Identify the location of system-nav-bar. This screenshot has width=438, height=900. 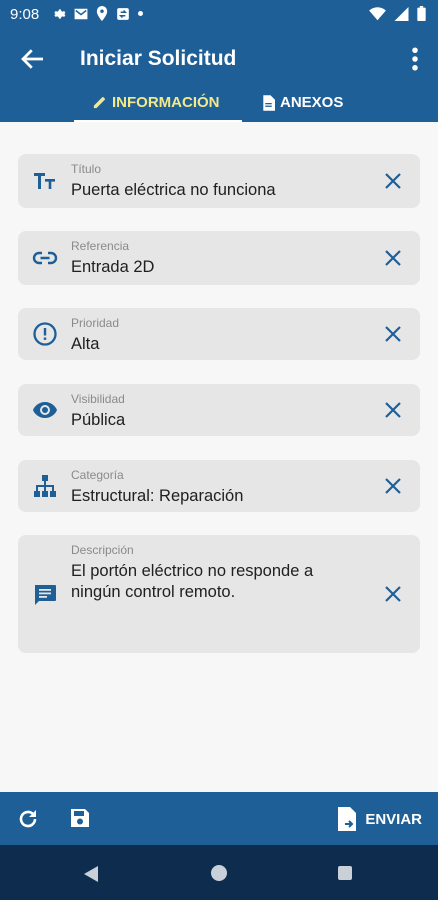
(219, 872).